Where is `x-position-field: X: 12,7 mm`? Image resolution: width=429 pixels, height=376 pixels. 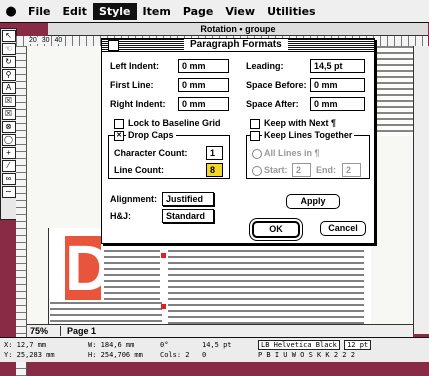
x-position-field: X: 12,7 mm is located at coordinates (29, 345).